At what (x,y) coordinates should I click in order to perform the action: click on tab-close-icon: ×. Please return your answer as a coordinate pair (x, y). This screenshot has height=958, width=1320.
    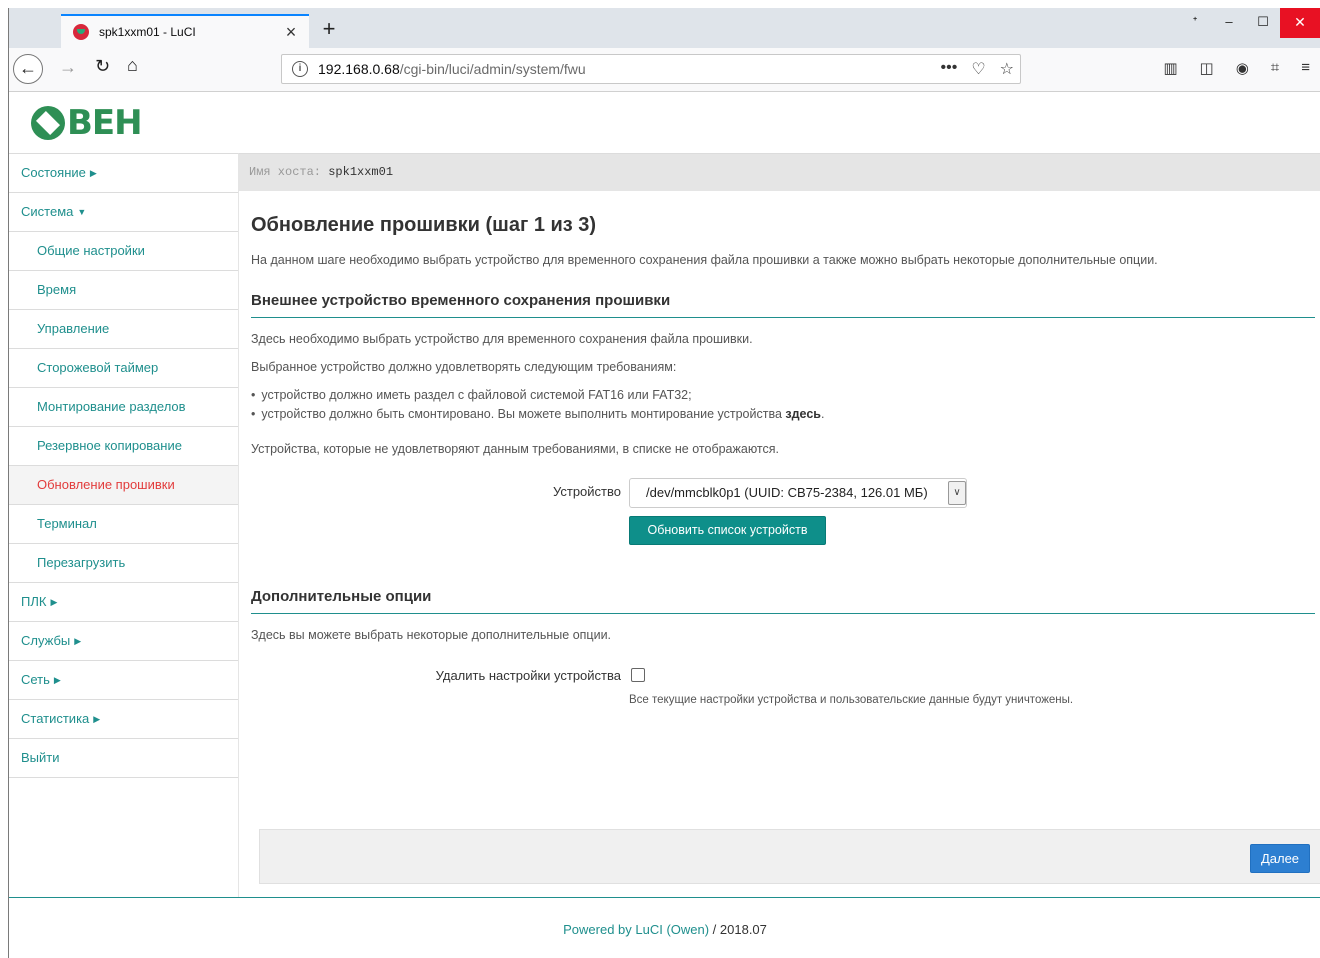
    Looking at the image, I should click on (291, 32).